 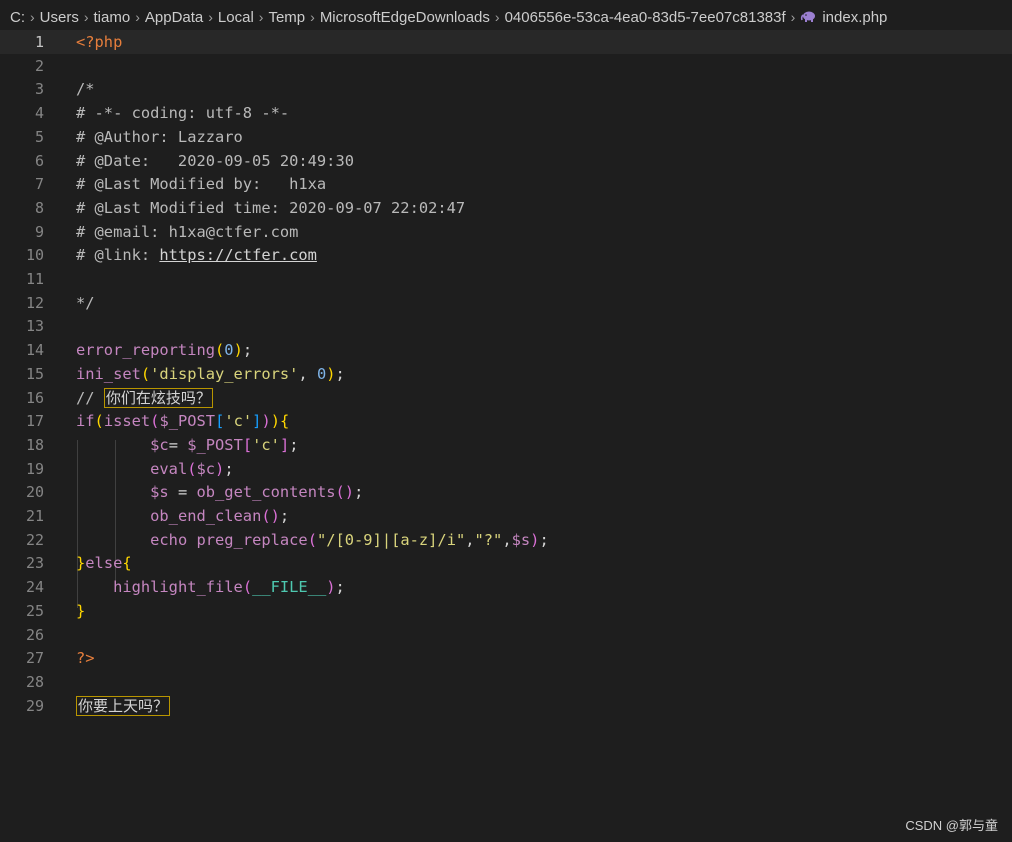 What do you see at coordinates (506, 113) in the screenshot?
I see `code-line: 4 # -*- coding: utf-8 -*-` at bounding box center [506, 113].